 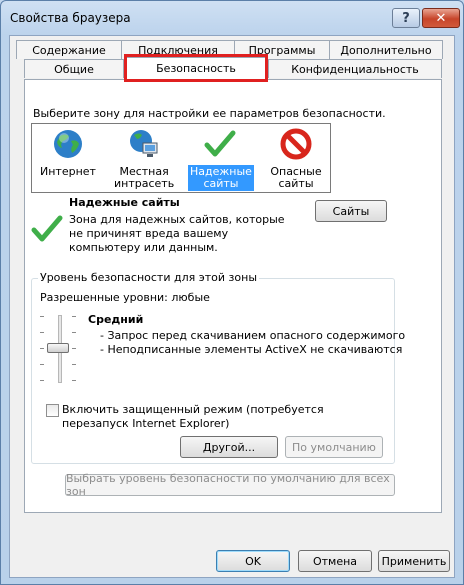 I want to click on zone-restricted-sites: Опасные сайты, so click(x=296, y=159).